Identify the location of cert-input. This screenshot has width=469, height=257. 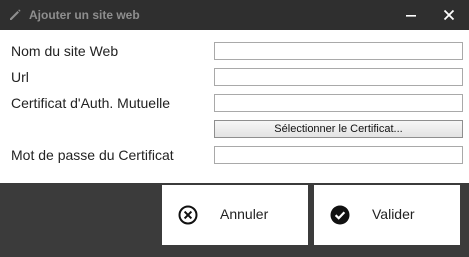
(338, 103).